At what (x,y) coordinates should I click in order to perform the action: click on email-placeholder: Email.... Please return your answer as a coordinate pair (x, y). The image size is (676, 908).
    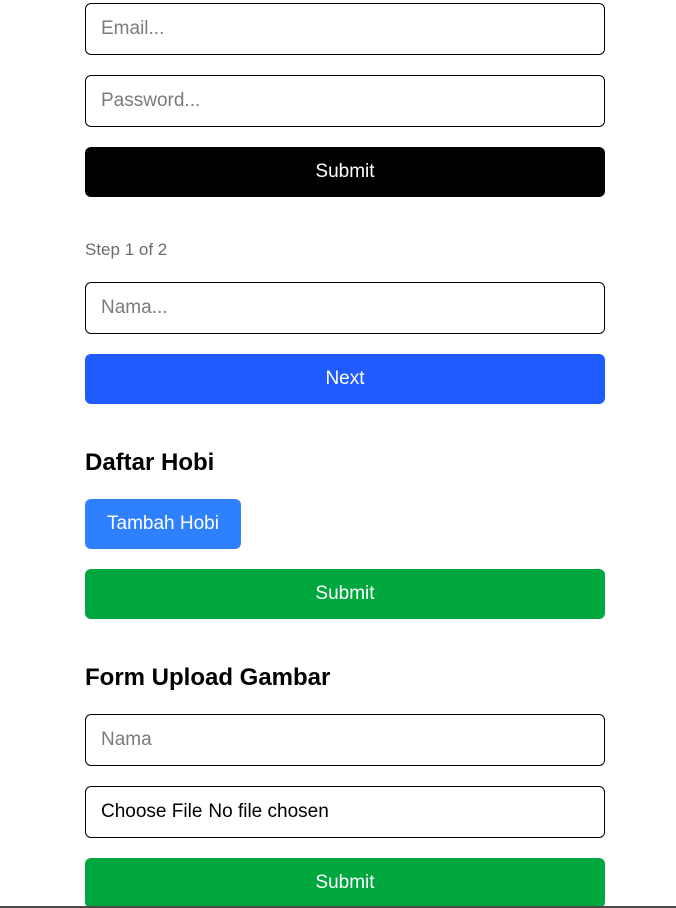
    Looking at the image, I should click on (133, 28).